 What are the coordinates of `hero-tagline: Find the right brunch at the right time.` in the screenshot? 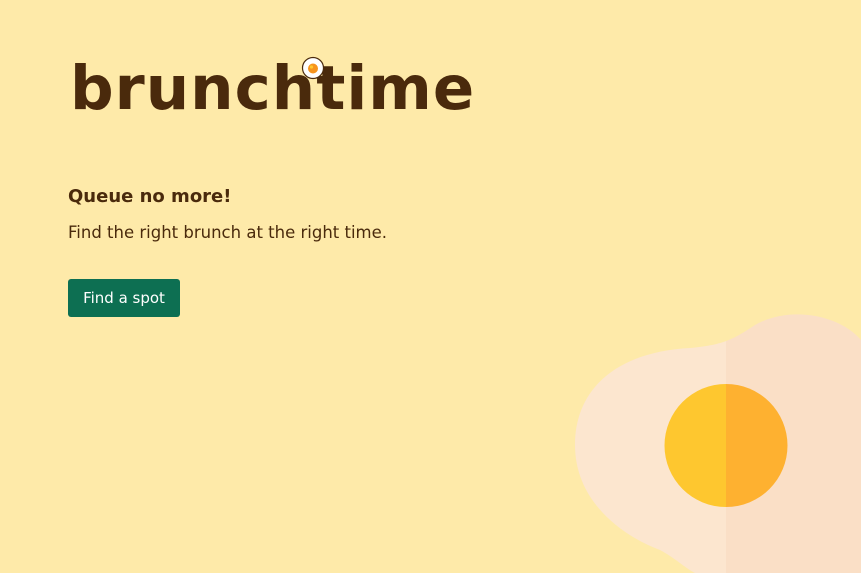 It's located at (228, 232).